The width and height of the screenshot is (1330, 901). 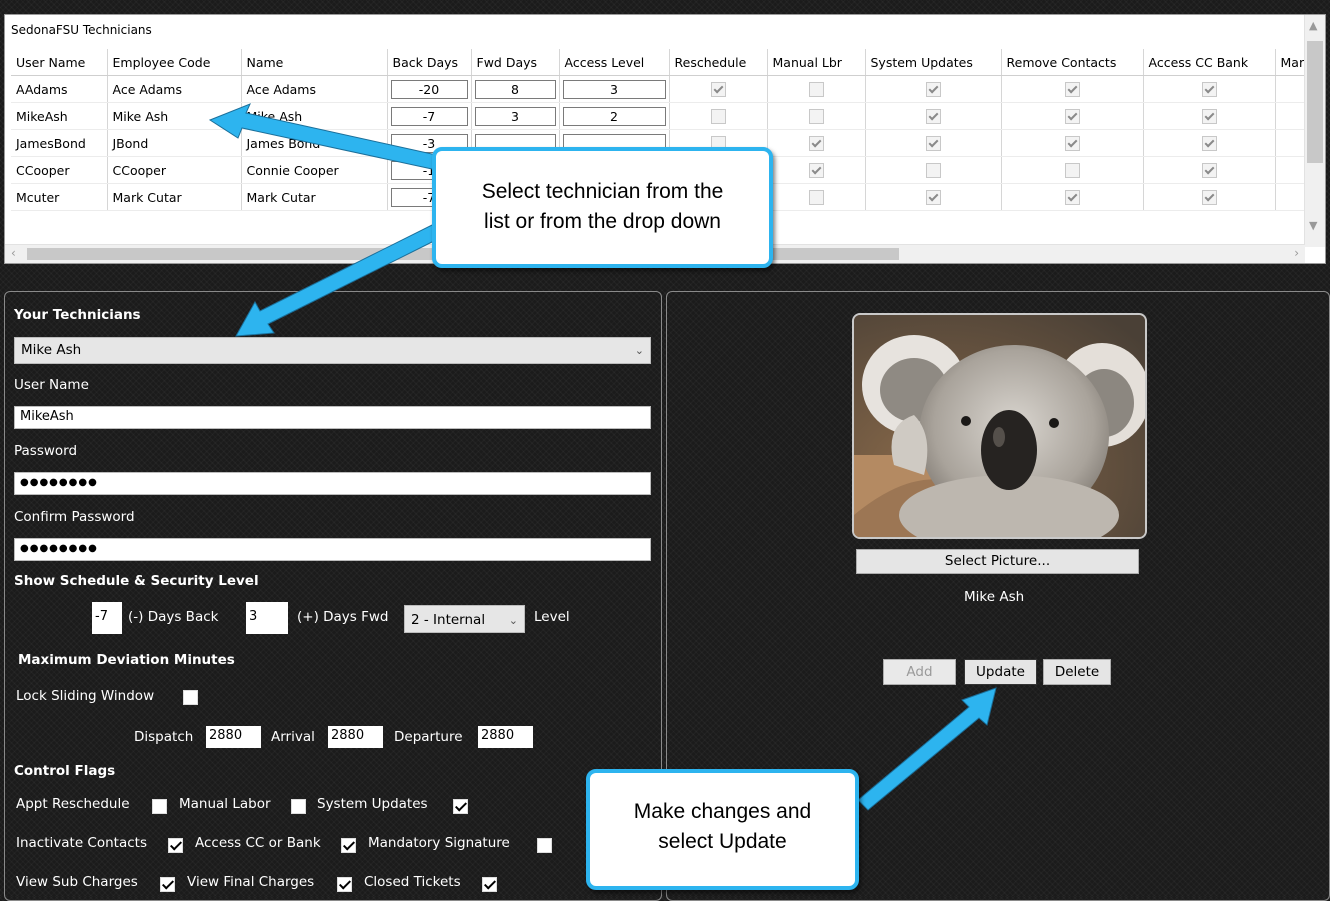 What do you see at coordinates (1315, 102) in the screenshot?
I see `vertical-scroll-thumb` at bounding box center [1315, 102].